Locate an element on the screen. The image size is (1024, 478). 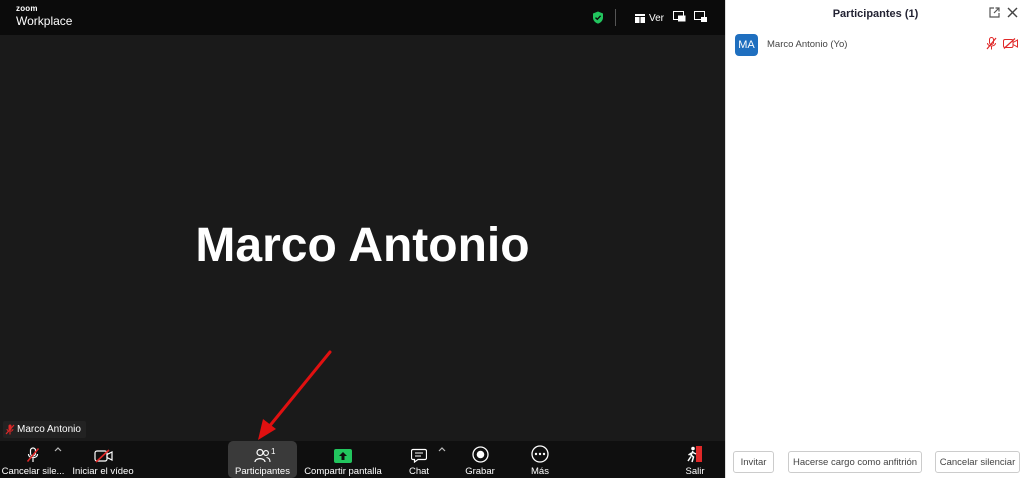
start-video-button: Iniciar el vídeo is located at coordinates (103, 459).